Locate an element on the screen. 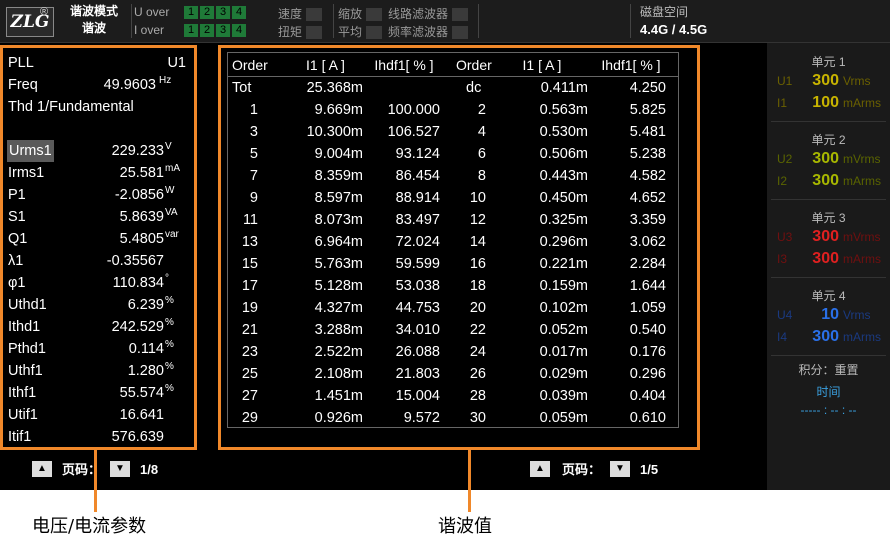 This screenshot has width=890, height=543. u-over-ch4: 4 is located at coordinates (239, 13).